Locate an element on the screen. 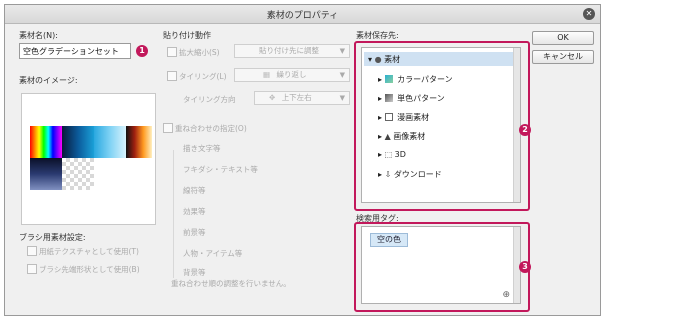 This screenshot has width=693, height=321. material-name-label: 素材名(N): is located at coordinates (38, 35).